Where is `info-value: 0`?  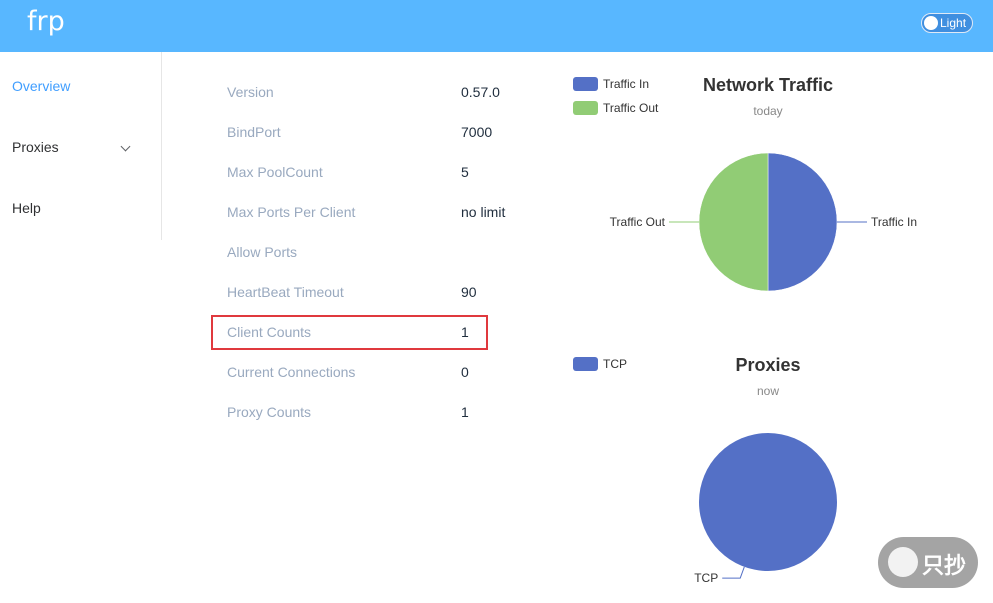
info-value: 0 is located at coordinates (465, 372).